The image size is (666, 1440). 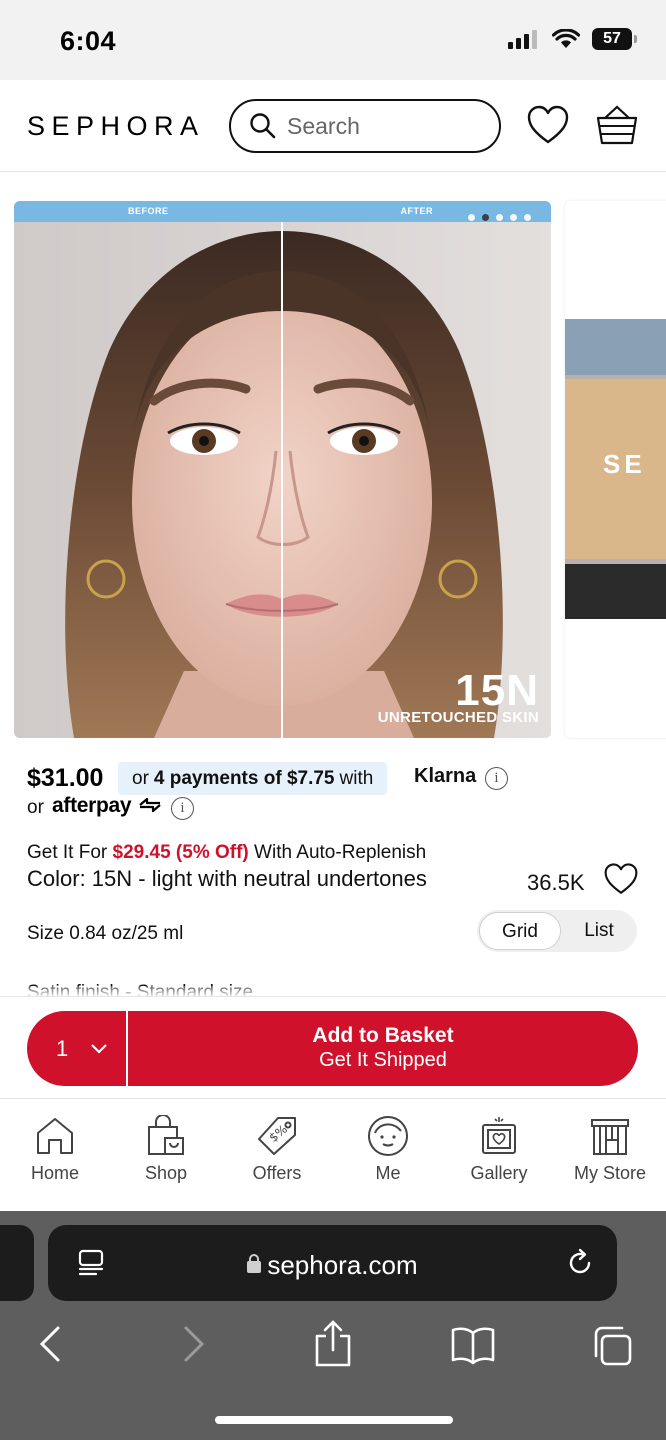 I want to click on shop-bag-icon, so click(x=166, y=1135).